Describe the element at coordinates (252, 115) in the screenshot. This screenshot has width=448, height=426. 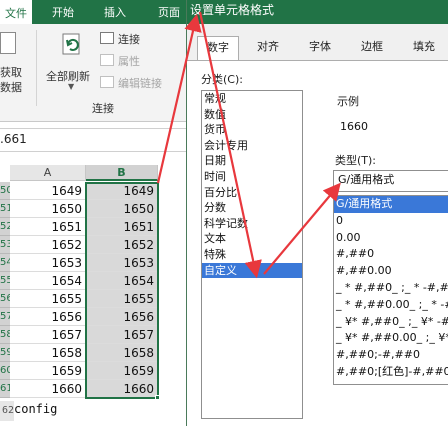
I see `category-item: 数值` at that location.